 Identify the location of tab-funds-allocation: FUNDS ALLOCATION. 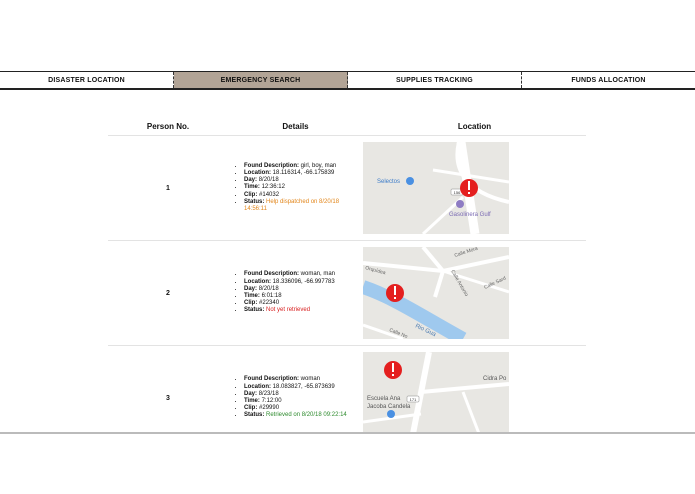
(608, 80).